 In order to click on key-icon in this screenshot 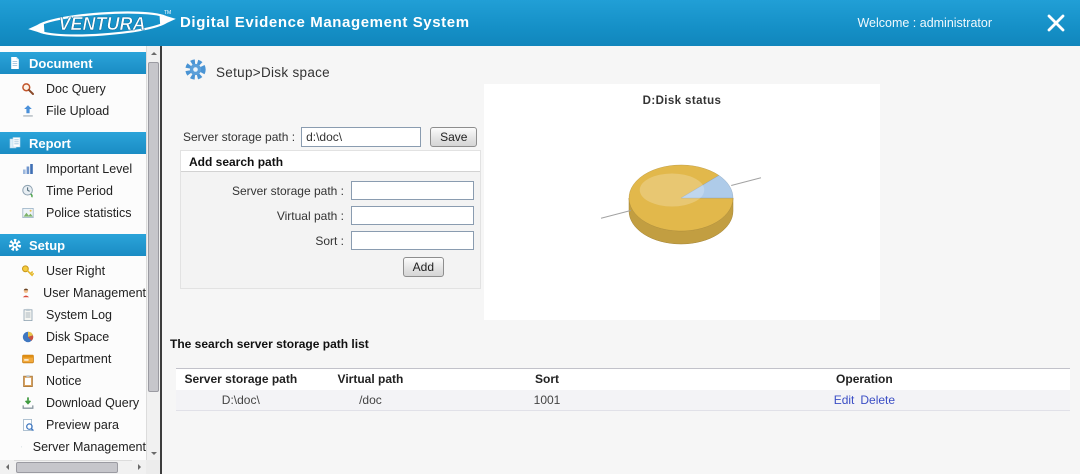, I will do `click(28, 271)`.